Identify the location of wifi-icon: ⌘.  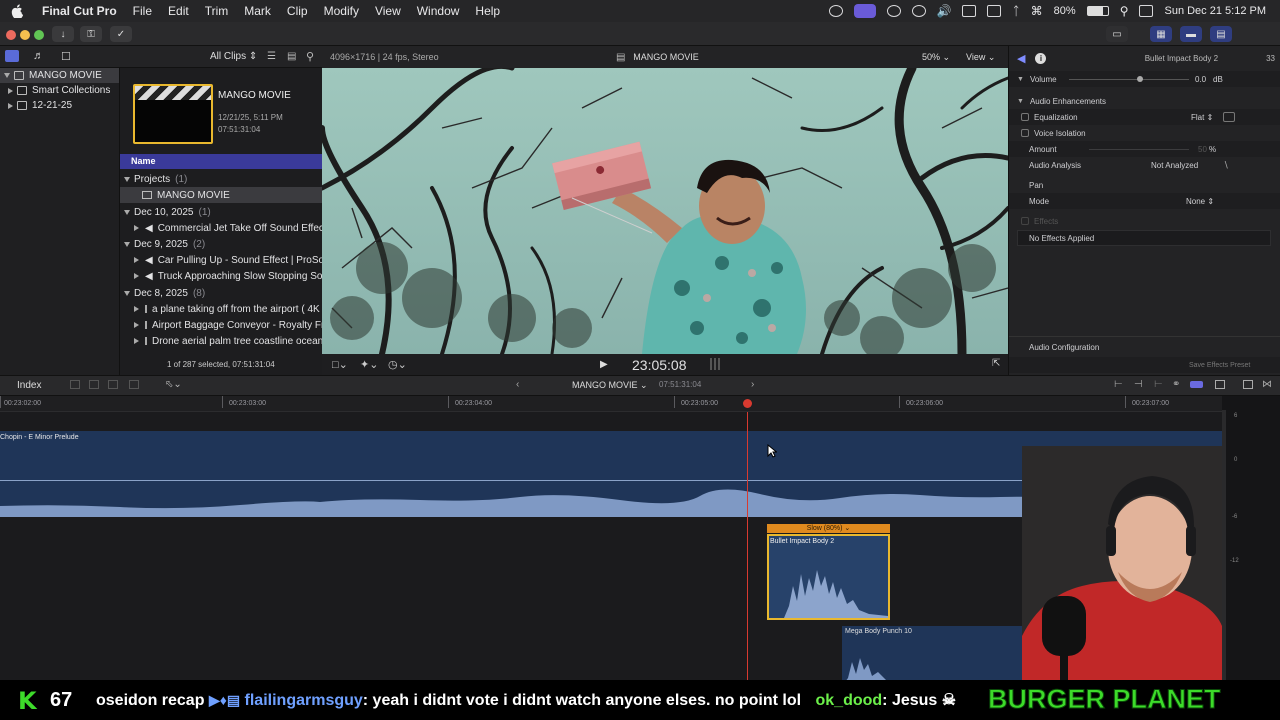
(1037, 11).